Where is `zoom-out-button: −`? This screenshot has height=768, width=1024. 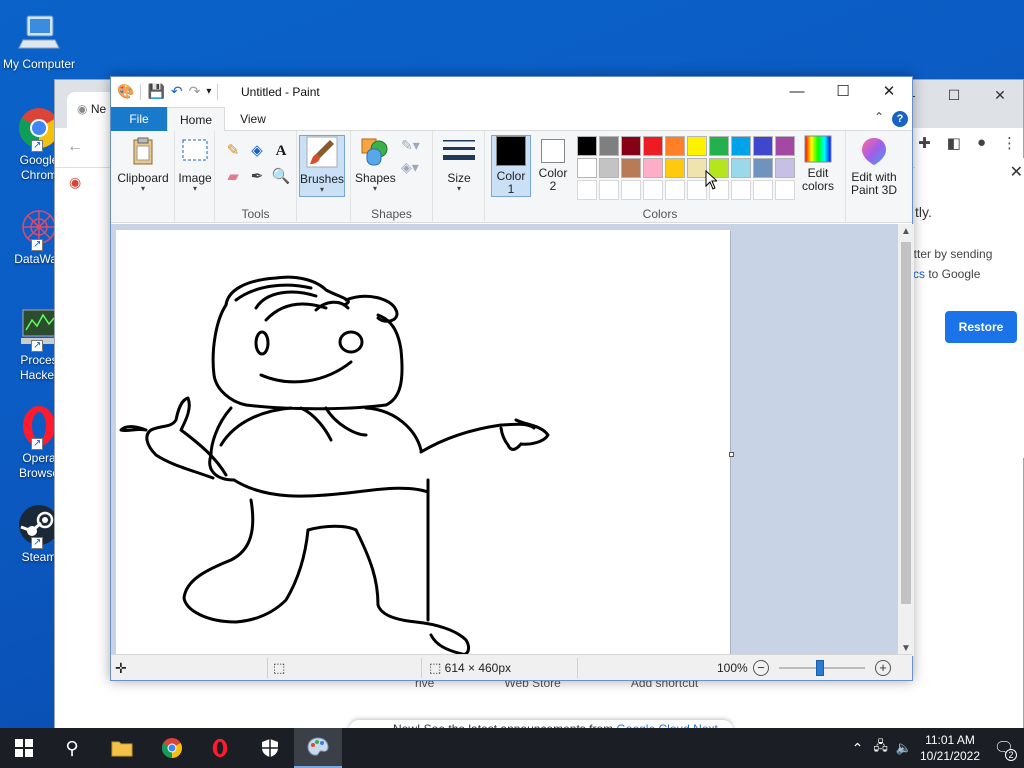 zoom-out-button: − is located at coordinates (761, 668).